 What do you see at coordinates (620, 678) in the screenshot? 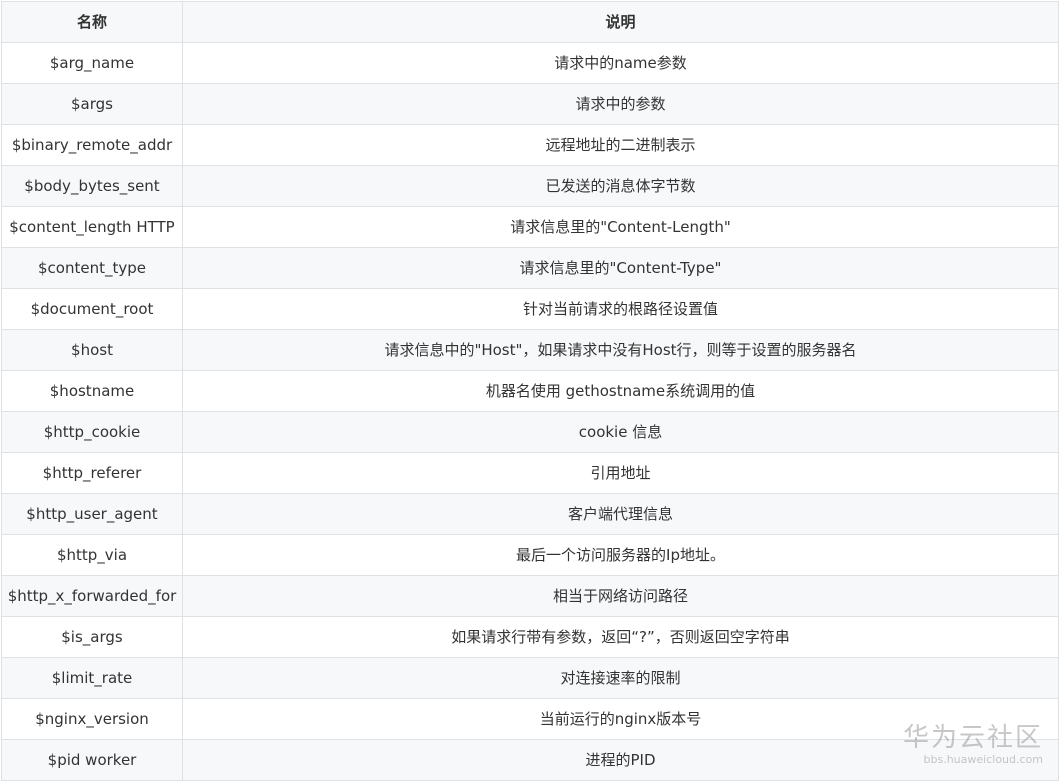
I see `variable-description-cell: 对连接速率的限制` at bounding box center [620, 678].